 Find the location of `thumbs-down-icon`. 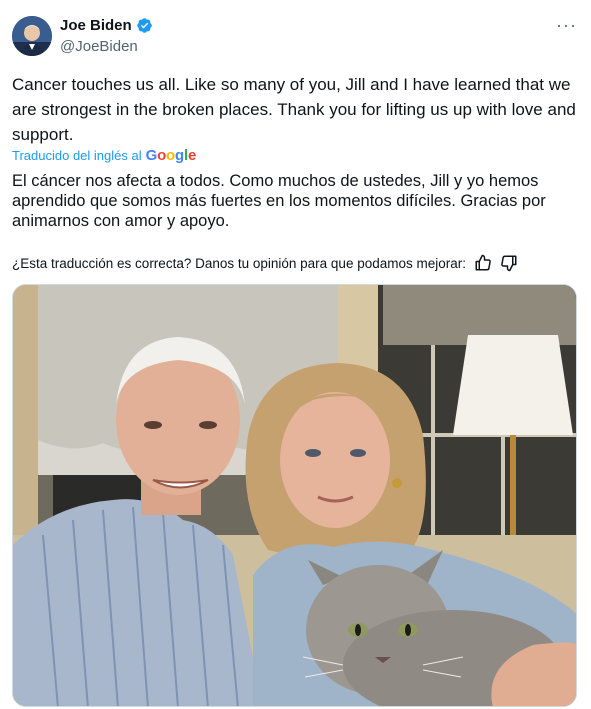

thumbs-down-icon is located at coordinates (509, 263).